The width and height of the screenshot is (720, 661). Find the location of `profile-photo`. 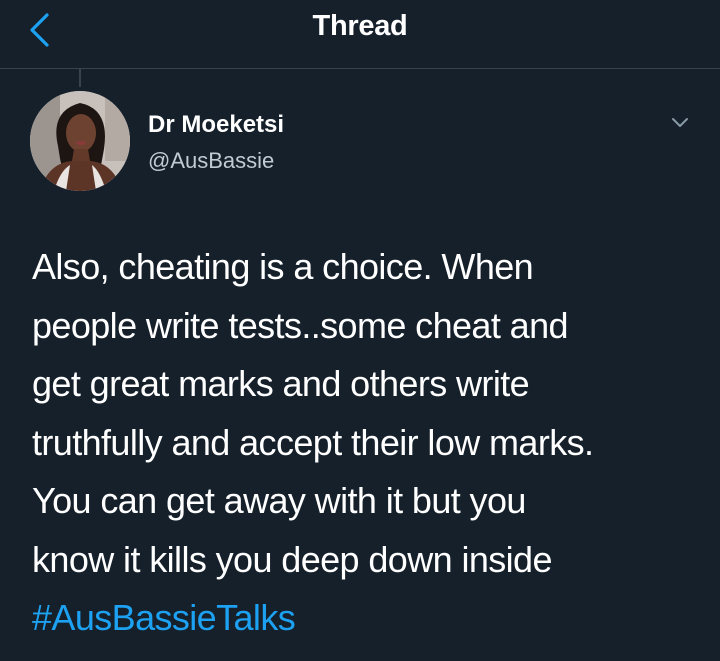

profile-photo is located at coordinates (80, 141).